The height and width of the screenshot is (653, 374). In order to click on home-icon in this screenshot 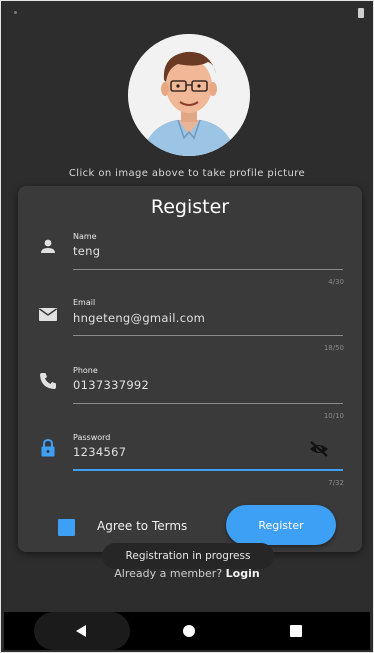, I will do `click(189, 631)`.